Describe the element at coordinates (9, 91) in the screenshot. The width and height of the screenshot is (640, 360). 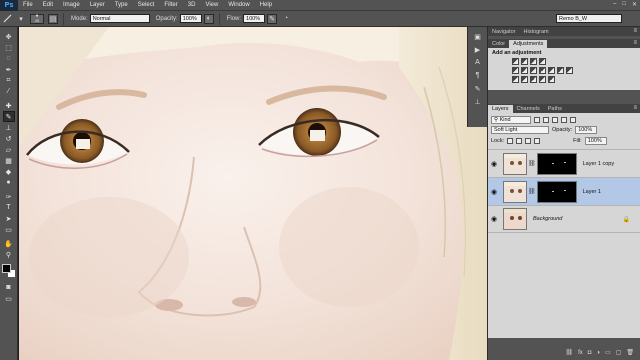
I see `eyedropper-tool-icon: ⁄` at that location.